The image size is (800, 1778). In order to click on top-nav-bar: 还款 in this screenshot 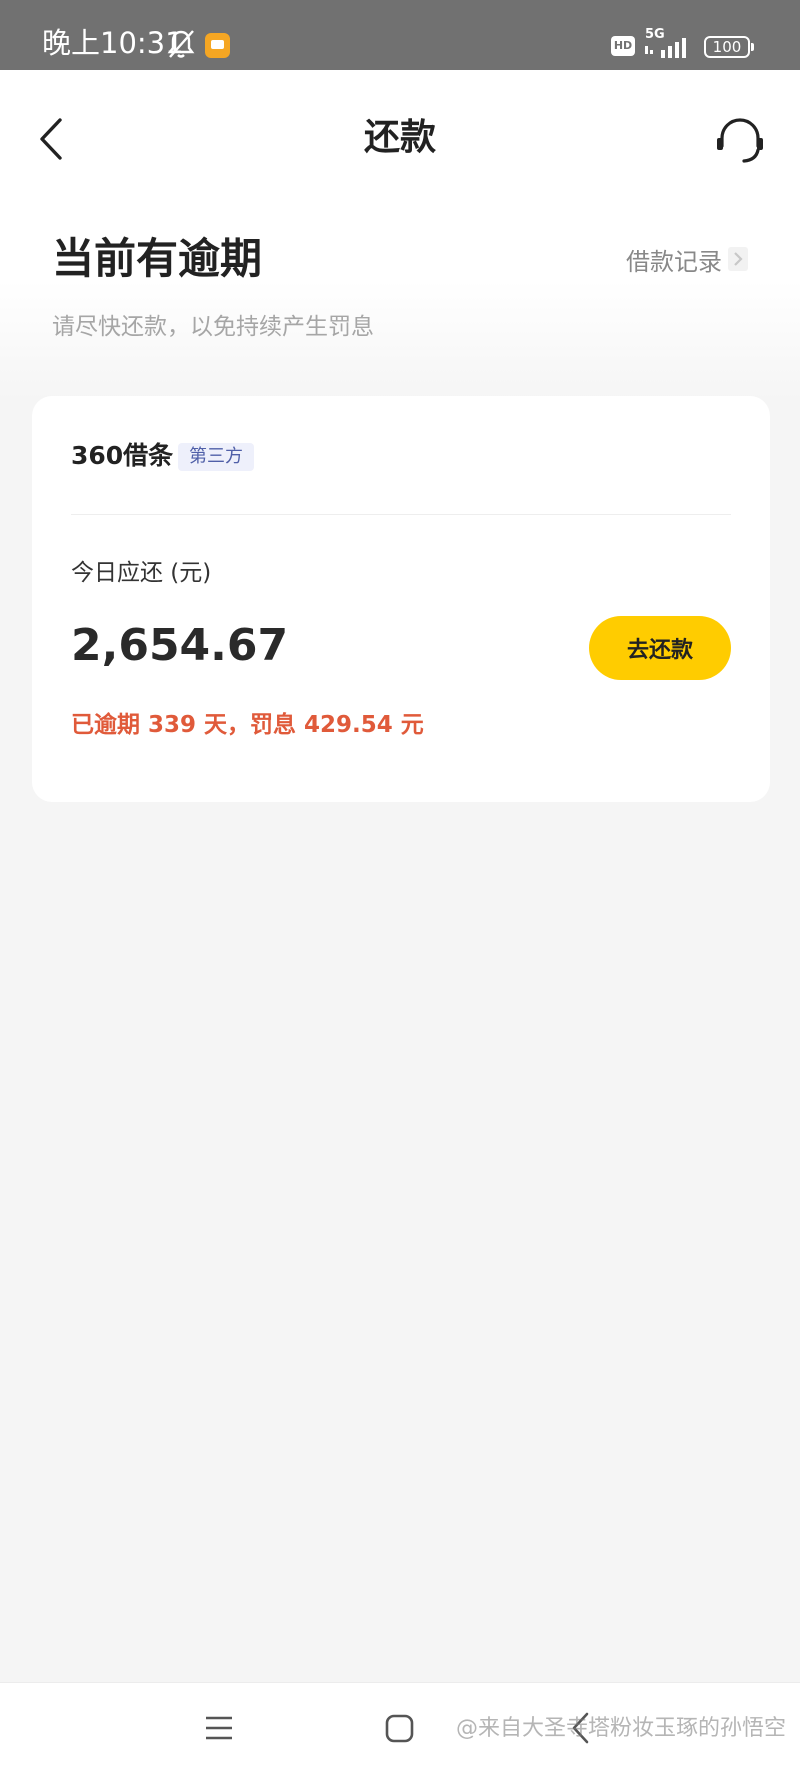, I will do `click(400, 135)`.